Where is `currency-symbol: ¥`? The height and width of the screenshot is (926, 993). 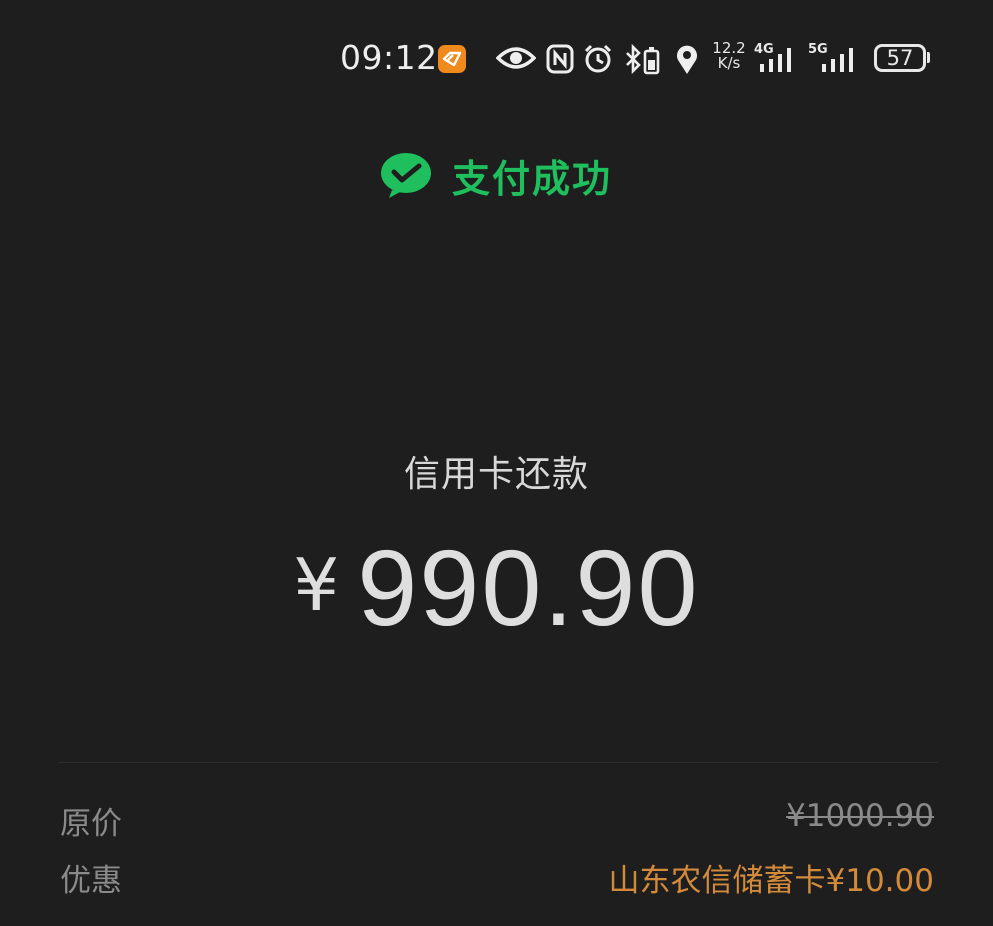 currency-symbol: ¥ is located at coordinates (316, 585).